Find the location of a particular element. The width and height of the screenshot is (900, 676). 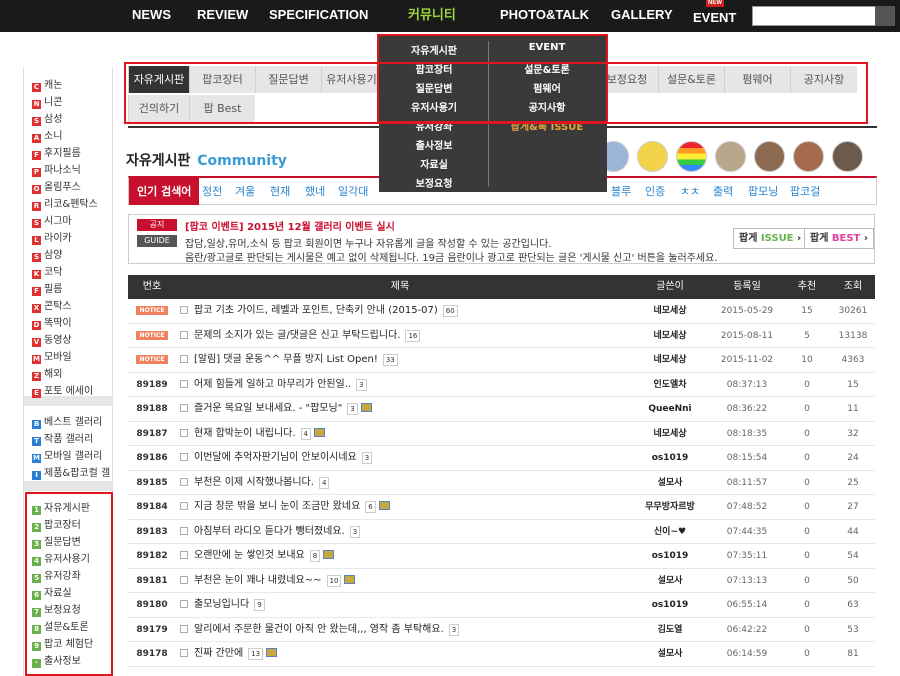

table-row: 89182 오랜만에 눈 쌓인것 보내요 8 os1019 07:35:11 0 54 is located at coordinates (501, 556).